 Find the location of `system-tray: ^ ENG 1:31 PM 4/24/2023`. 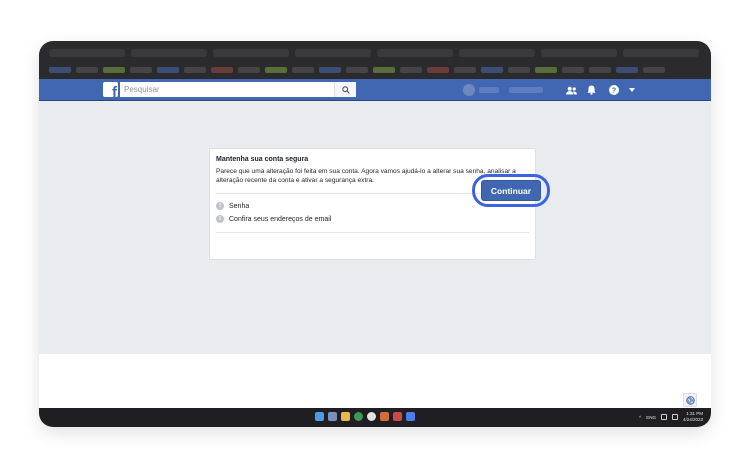

system-tray: ^ ENG 1:31 PM 4/24/2023 is located at coordinates (671, 417).